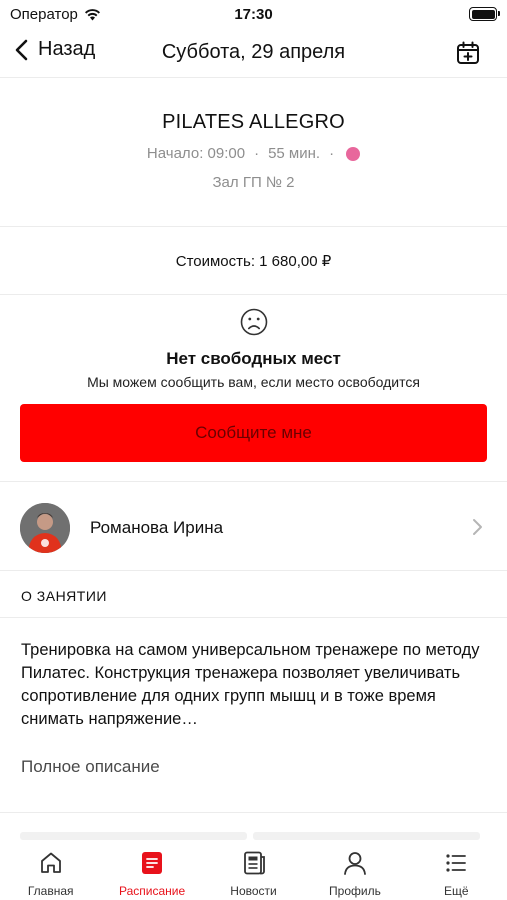 This screenshot has height=900, width=507. What do you see at coordinates (253, 53) in the screenshot?
I see `navigation-bar: Назад Суббота, 29 апреля` at bounding box center [253, 53].